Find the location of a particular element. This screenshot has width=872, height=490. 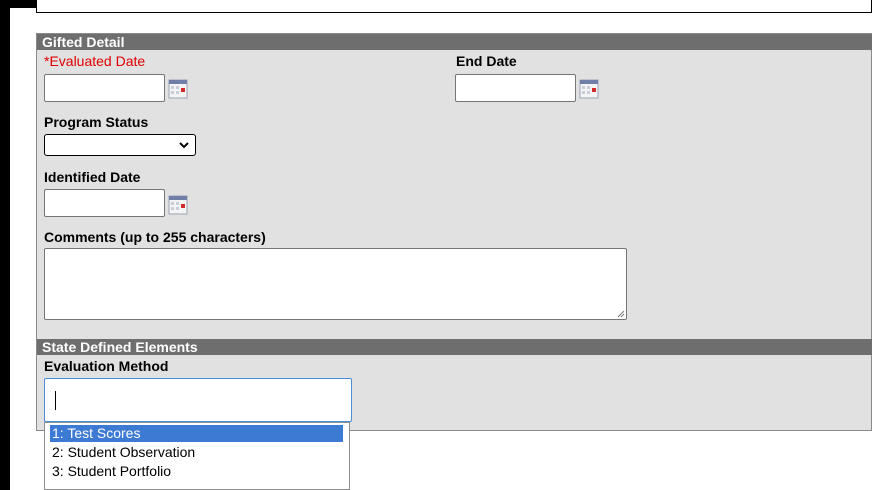

option-test-scores: 1: Test Scores is located at coordinates (196, 433).